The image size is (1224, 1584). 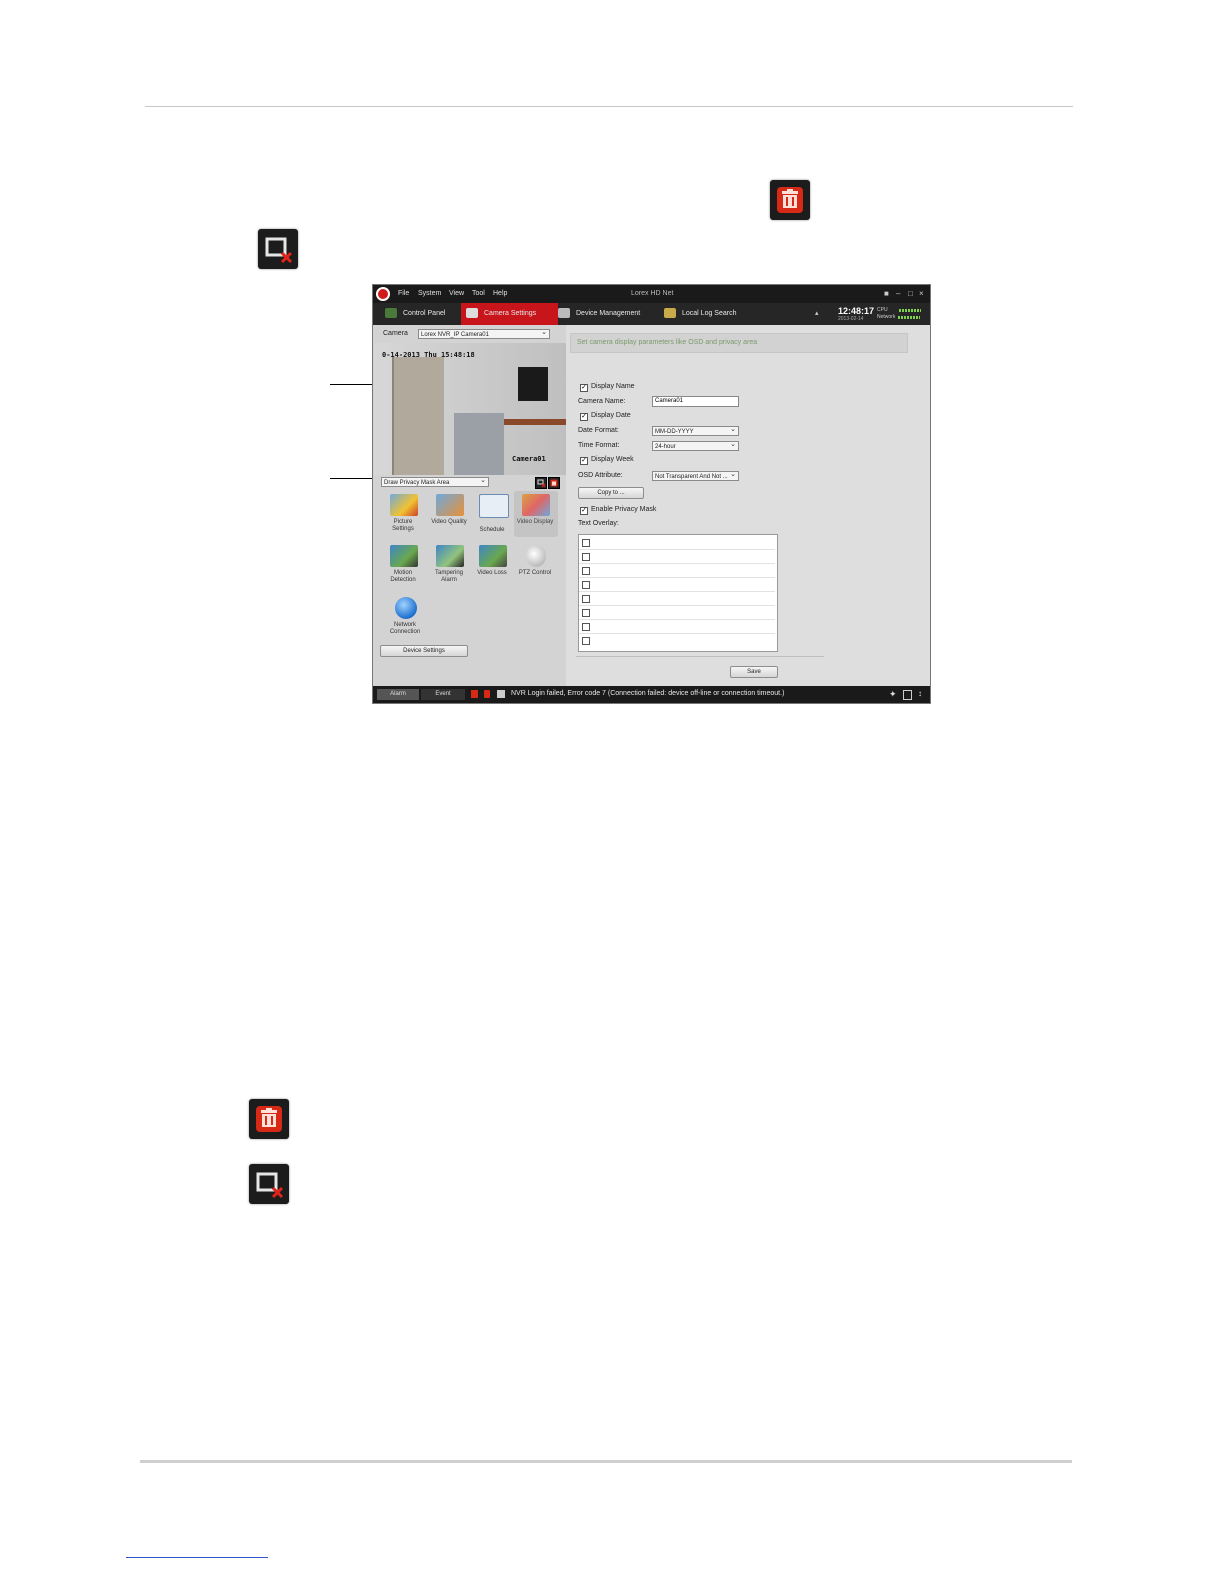 What do you see at coordinates (599, 445) in the screenshot?
I see `time-format-label: Time Format:` at bounding box center [599, 445].